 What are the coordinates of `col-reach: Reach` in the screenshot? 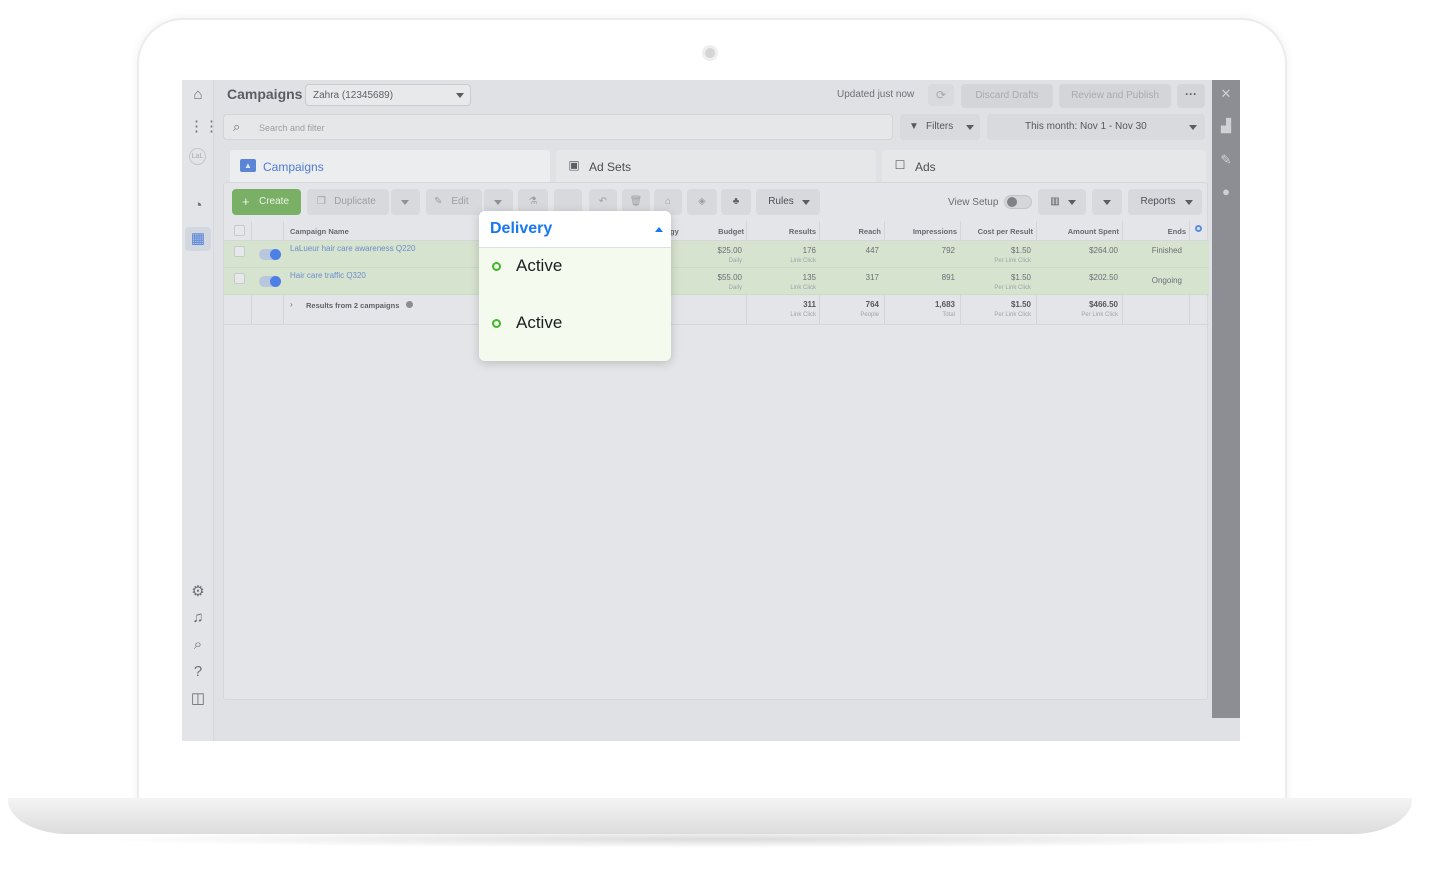 It's located at (857, 231).